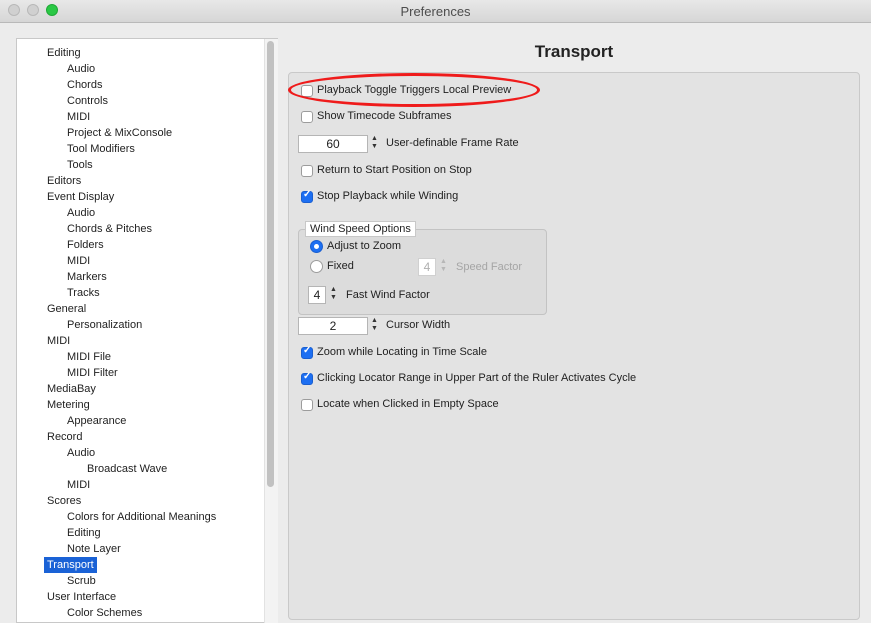  What do you see at coordinates (87, 277) in the screenshot?
I see `tree-item-markers: Markers` at bounding box center [87, 277].